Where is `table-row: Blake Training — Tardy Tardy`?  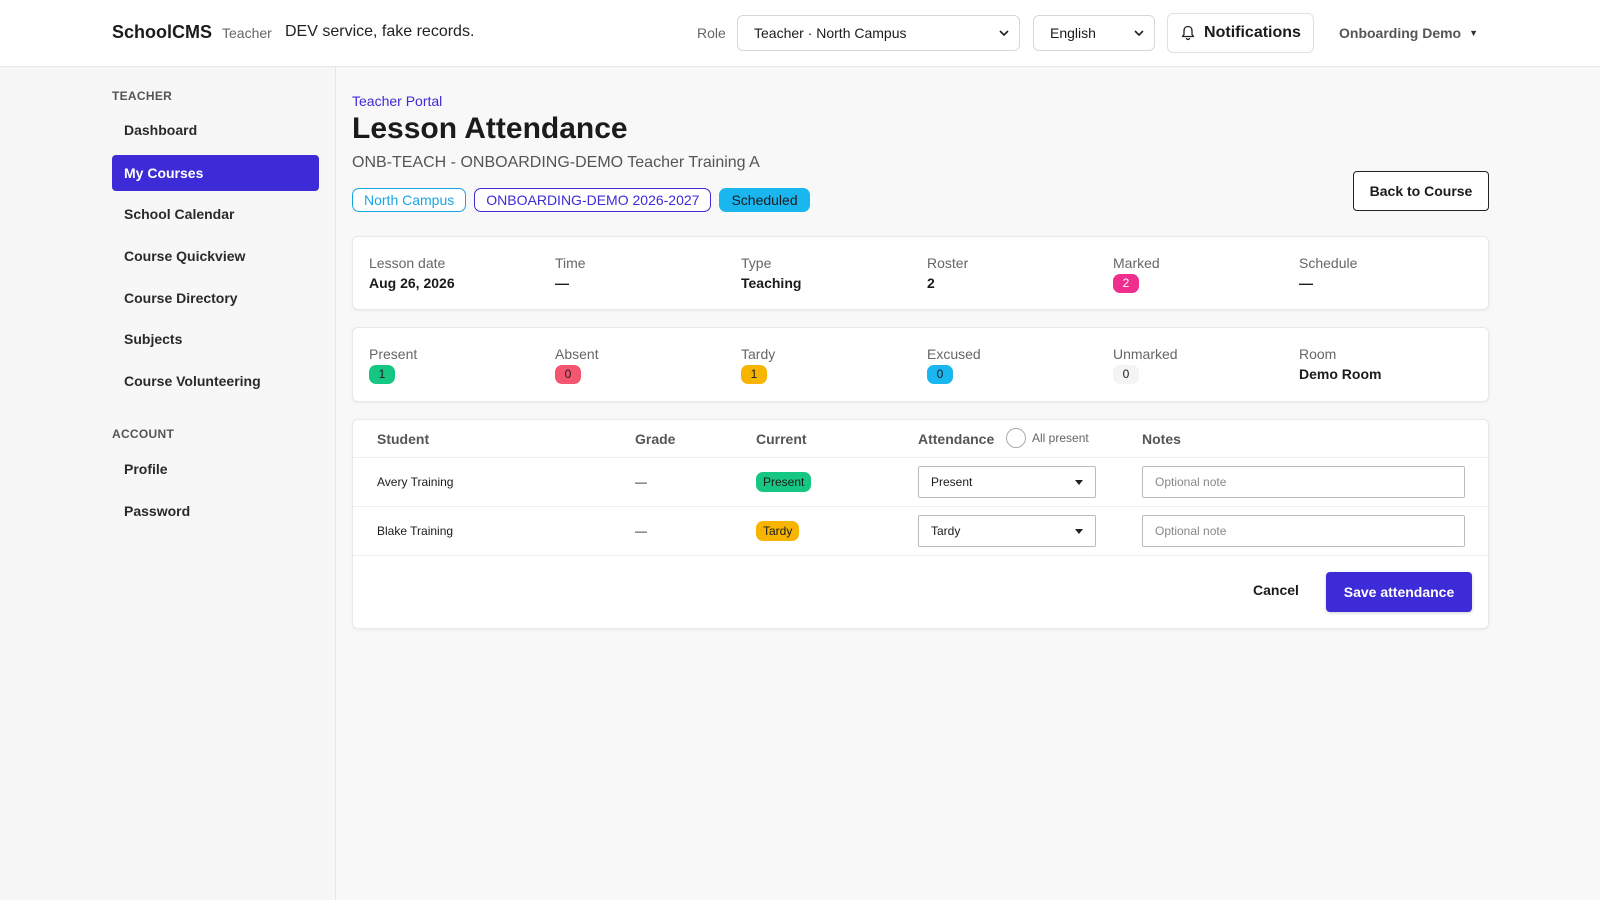 table-row: Blake Training — Tardy Tardy is located at coordinates (920, 531).